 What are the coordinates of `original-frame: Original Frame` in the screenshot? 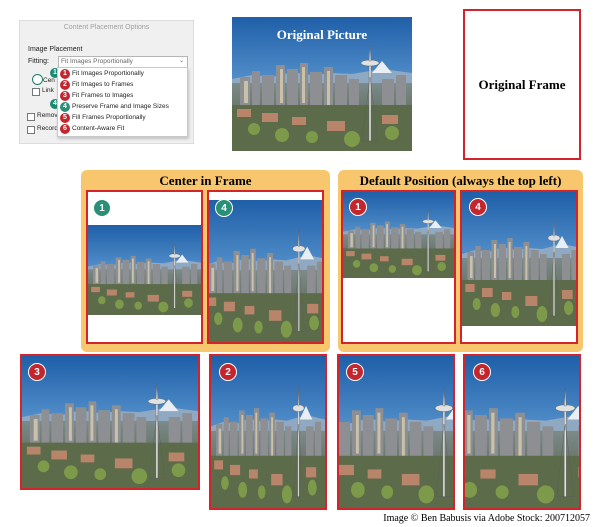 It's located at (522, 84).